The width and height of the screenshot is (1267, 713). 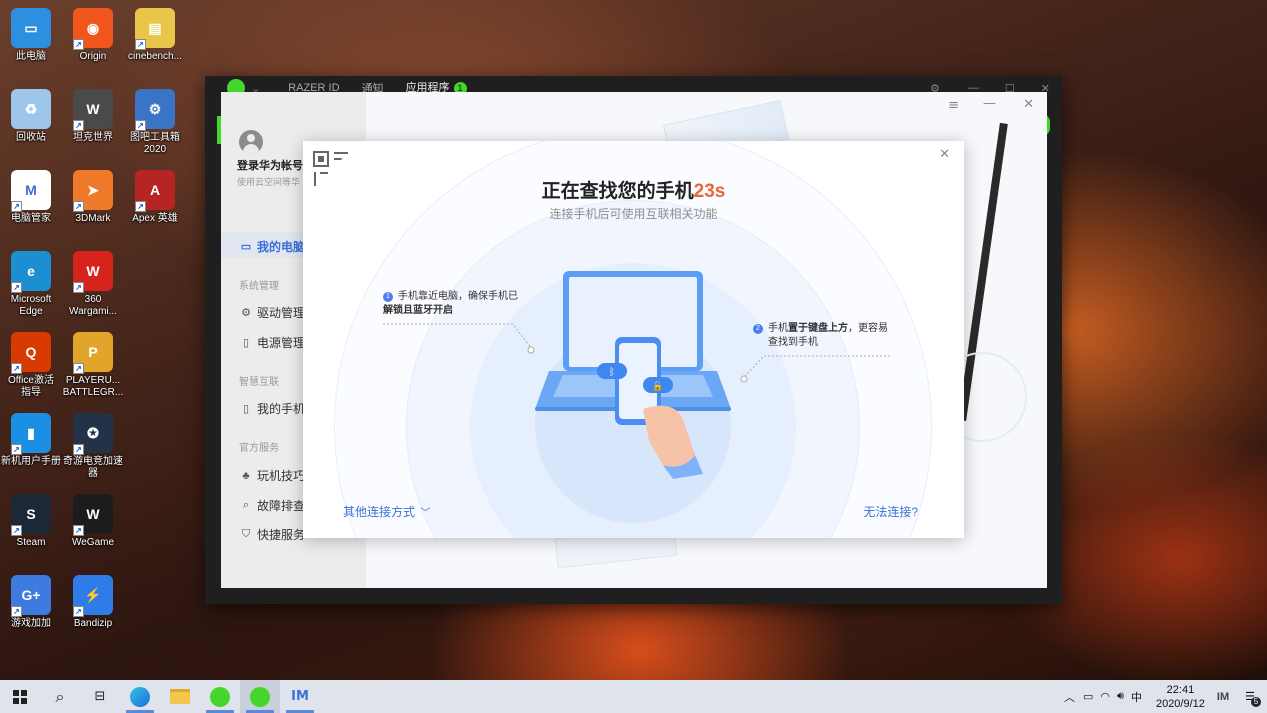 I want to click on desktop-icon-label: Bandizip, so click(x=93, y=623).